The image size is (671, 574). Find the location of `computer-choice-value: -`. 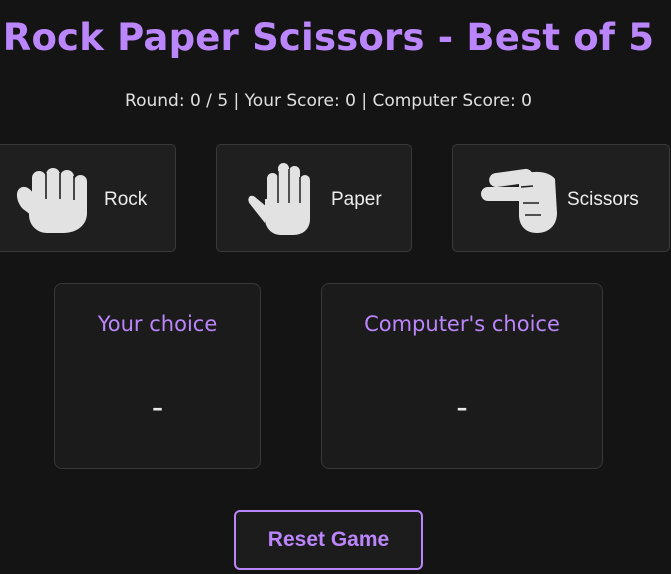

computer-choice-value: - is located at coordinates (462, 407).